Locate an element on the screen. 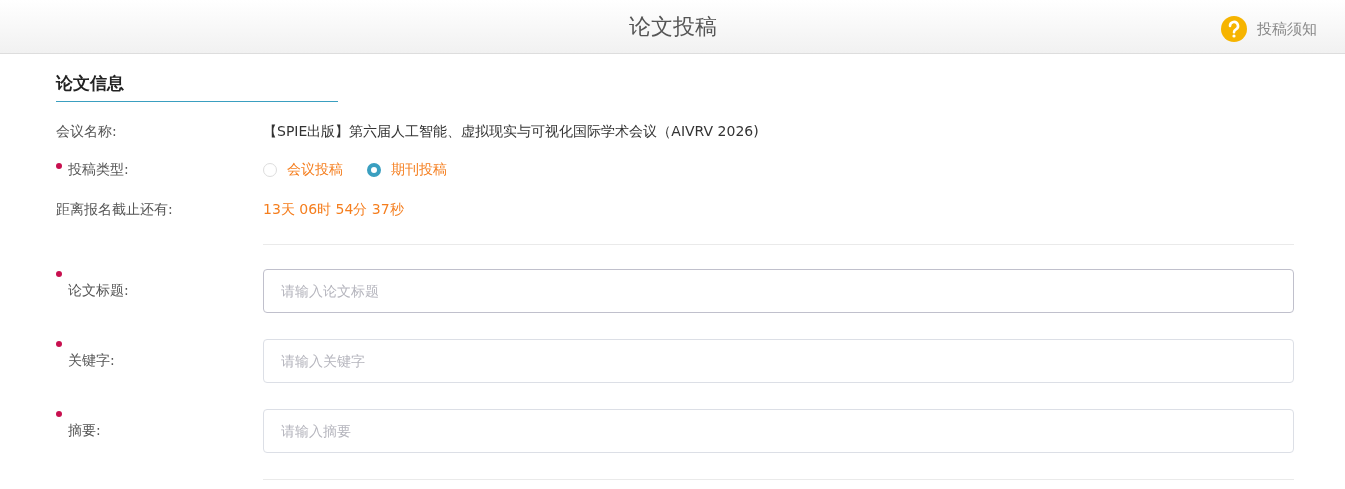 The height and width of the screenshot is (489, 1345). help-link: 投稿须知 is located at coordinates (1269, 29).